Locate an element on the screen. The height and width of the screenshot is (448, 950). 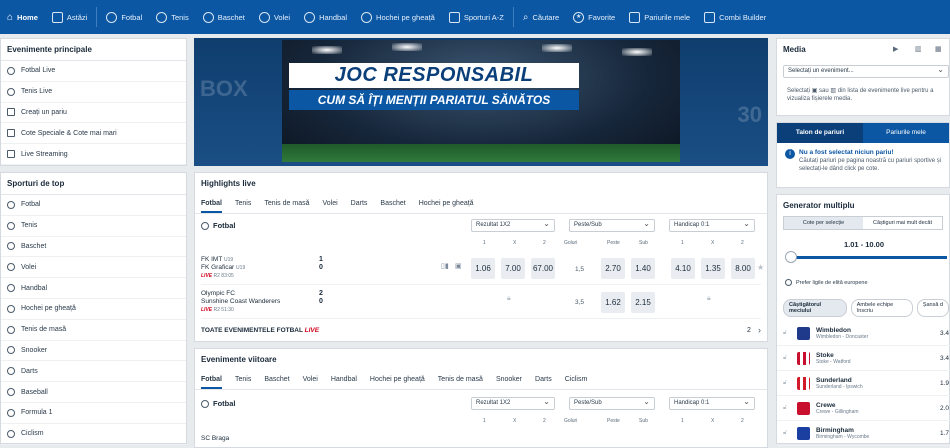
odds-button: 67.00 is located at coordinates (543, 268).